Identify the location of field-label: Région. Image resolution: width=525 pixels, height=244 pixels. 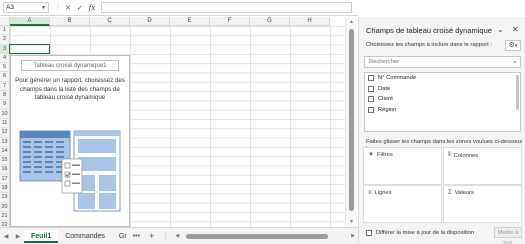
(387, 109).